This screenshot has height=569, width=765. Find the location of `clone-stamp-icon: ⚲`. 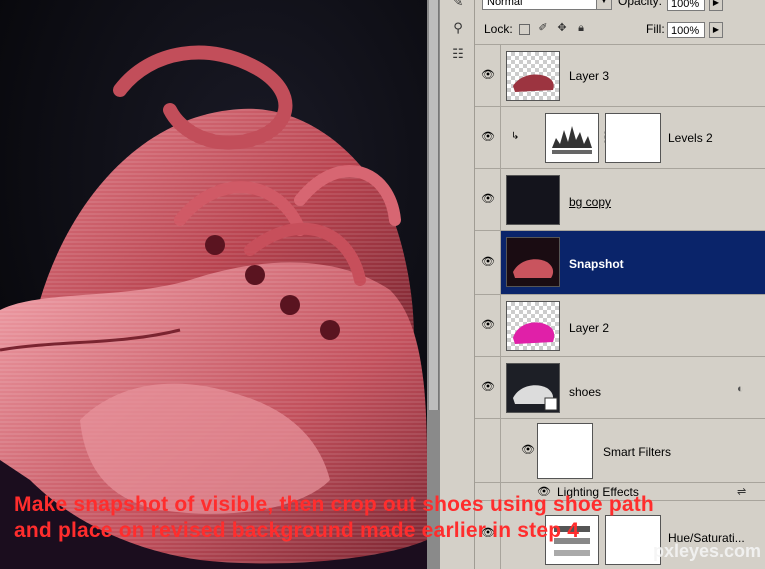

clone-stamp-icon: ⚲ is located at coordinates (458, 29).